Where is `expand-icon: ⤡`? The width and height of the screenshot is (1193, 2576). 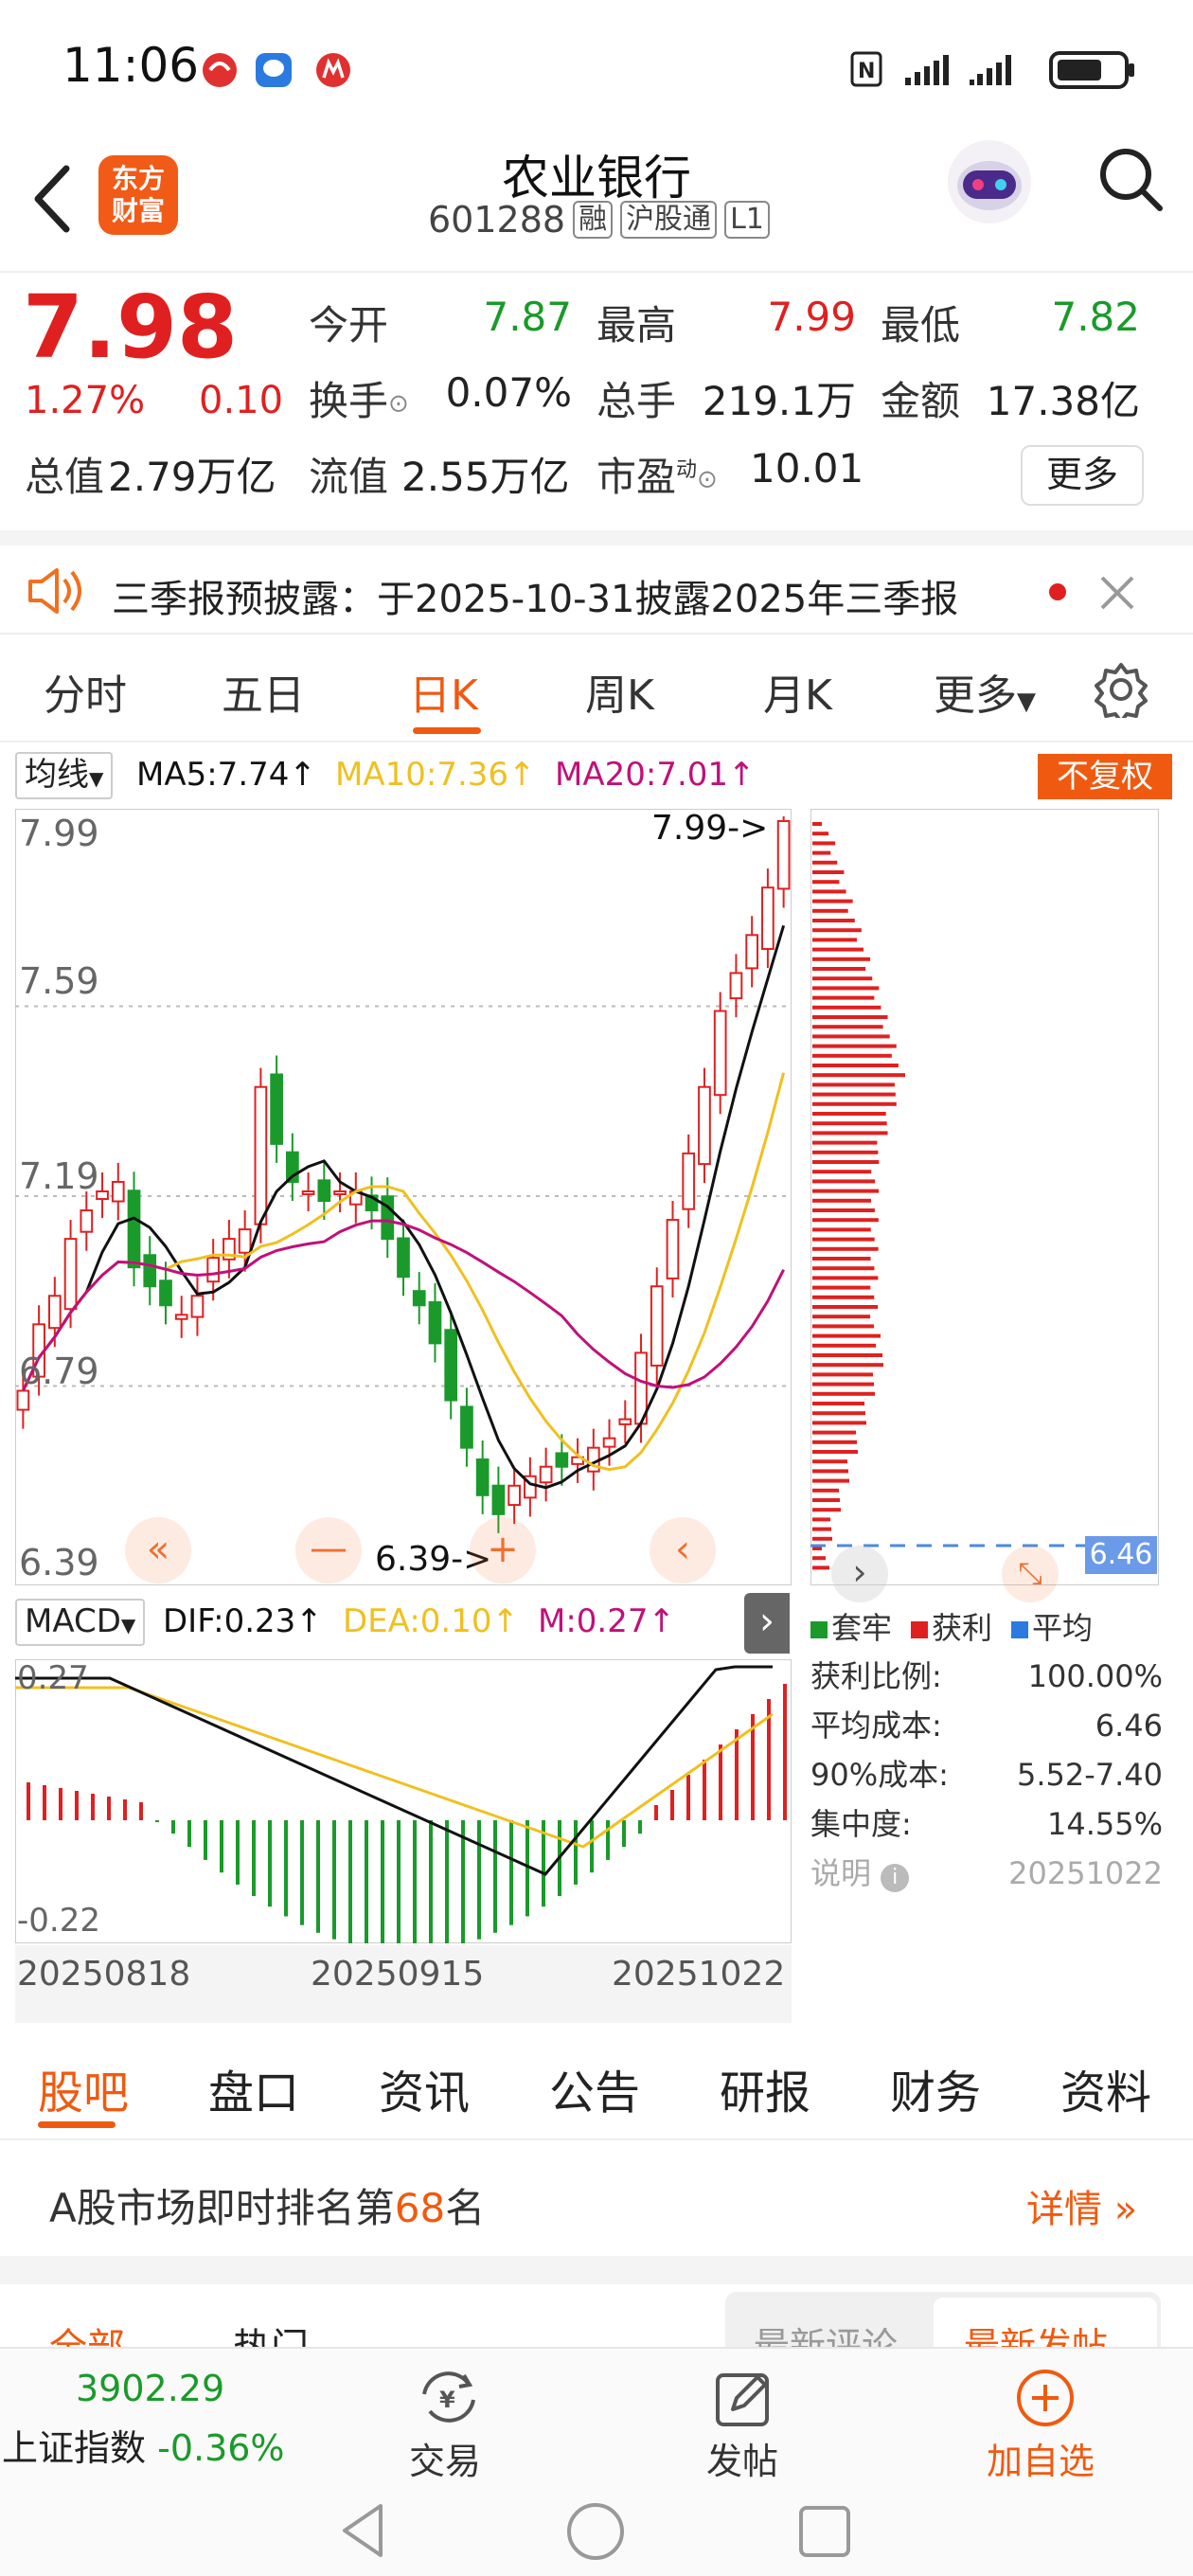
expand-icon: ⤡ is located at coordinates (1030, 1574).